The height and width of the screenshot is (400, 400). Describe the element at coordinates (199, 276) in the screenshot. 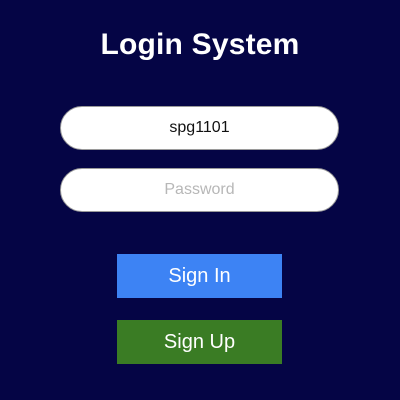

I see `sign-in-button: Sign In` at that location.